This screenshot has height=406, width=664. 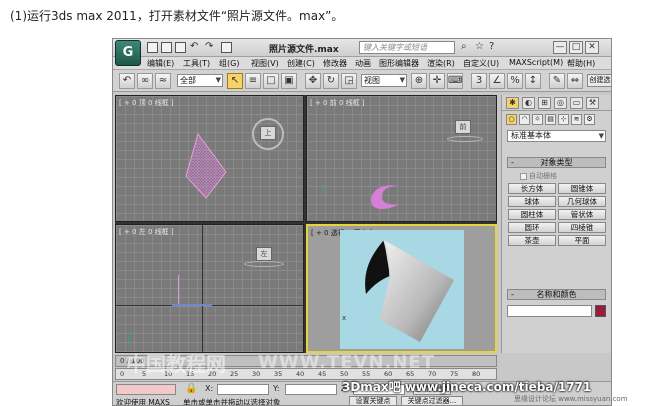 I want to click on object-name-input, so click(x=549, y=311).